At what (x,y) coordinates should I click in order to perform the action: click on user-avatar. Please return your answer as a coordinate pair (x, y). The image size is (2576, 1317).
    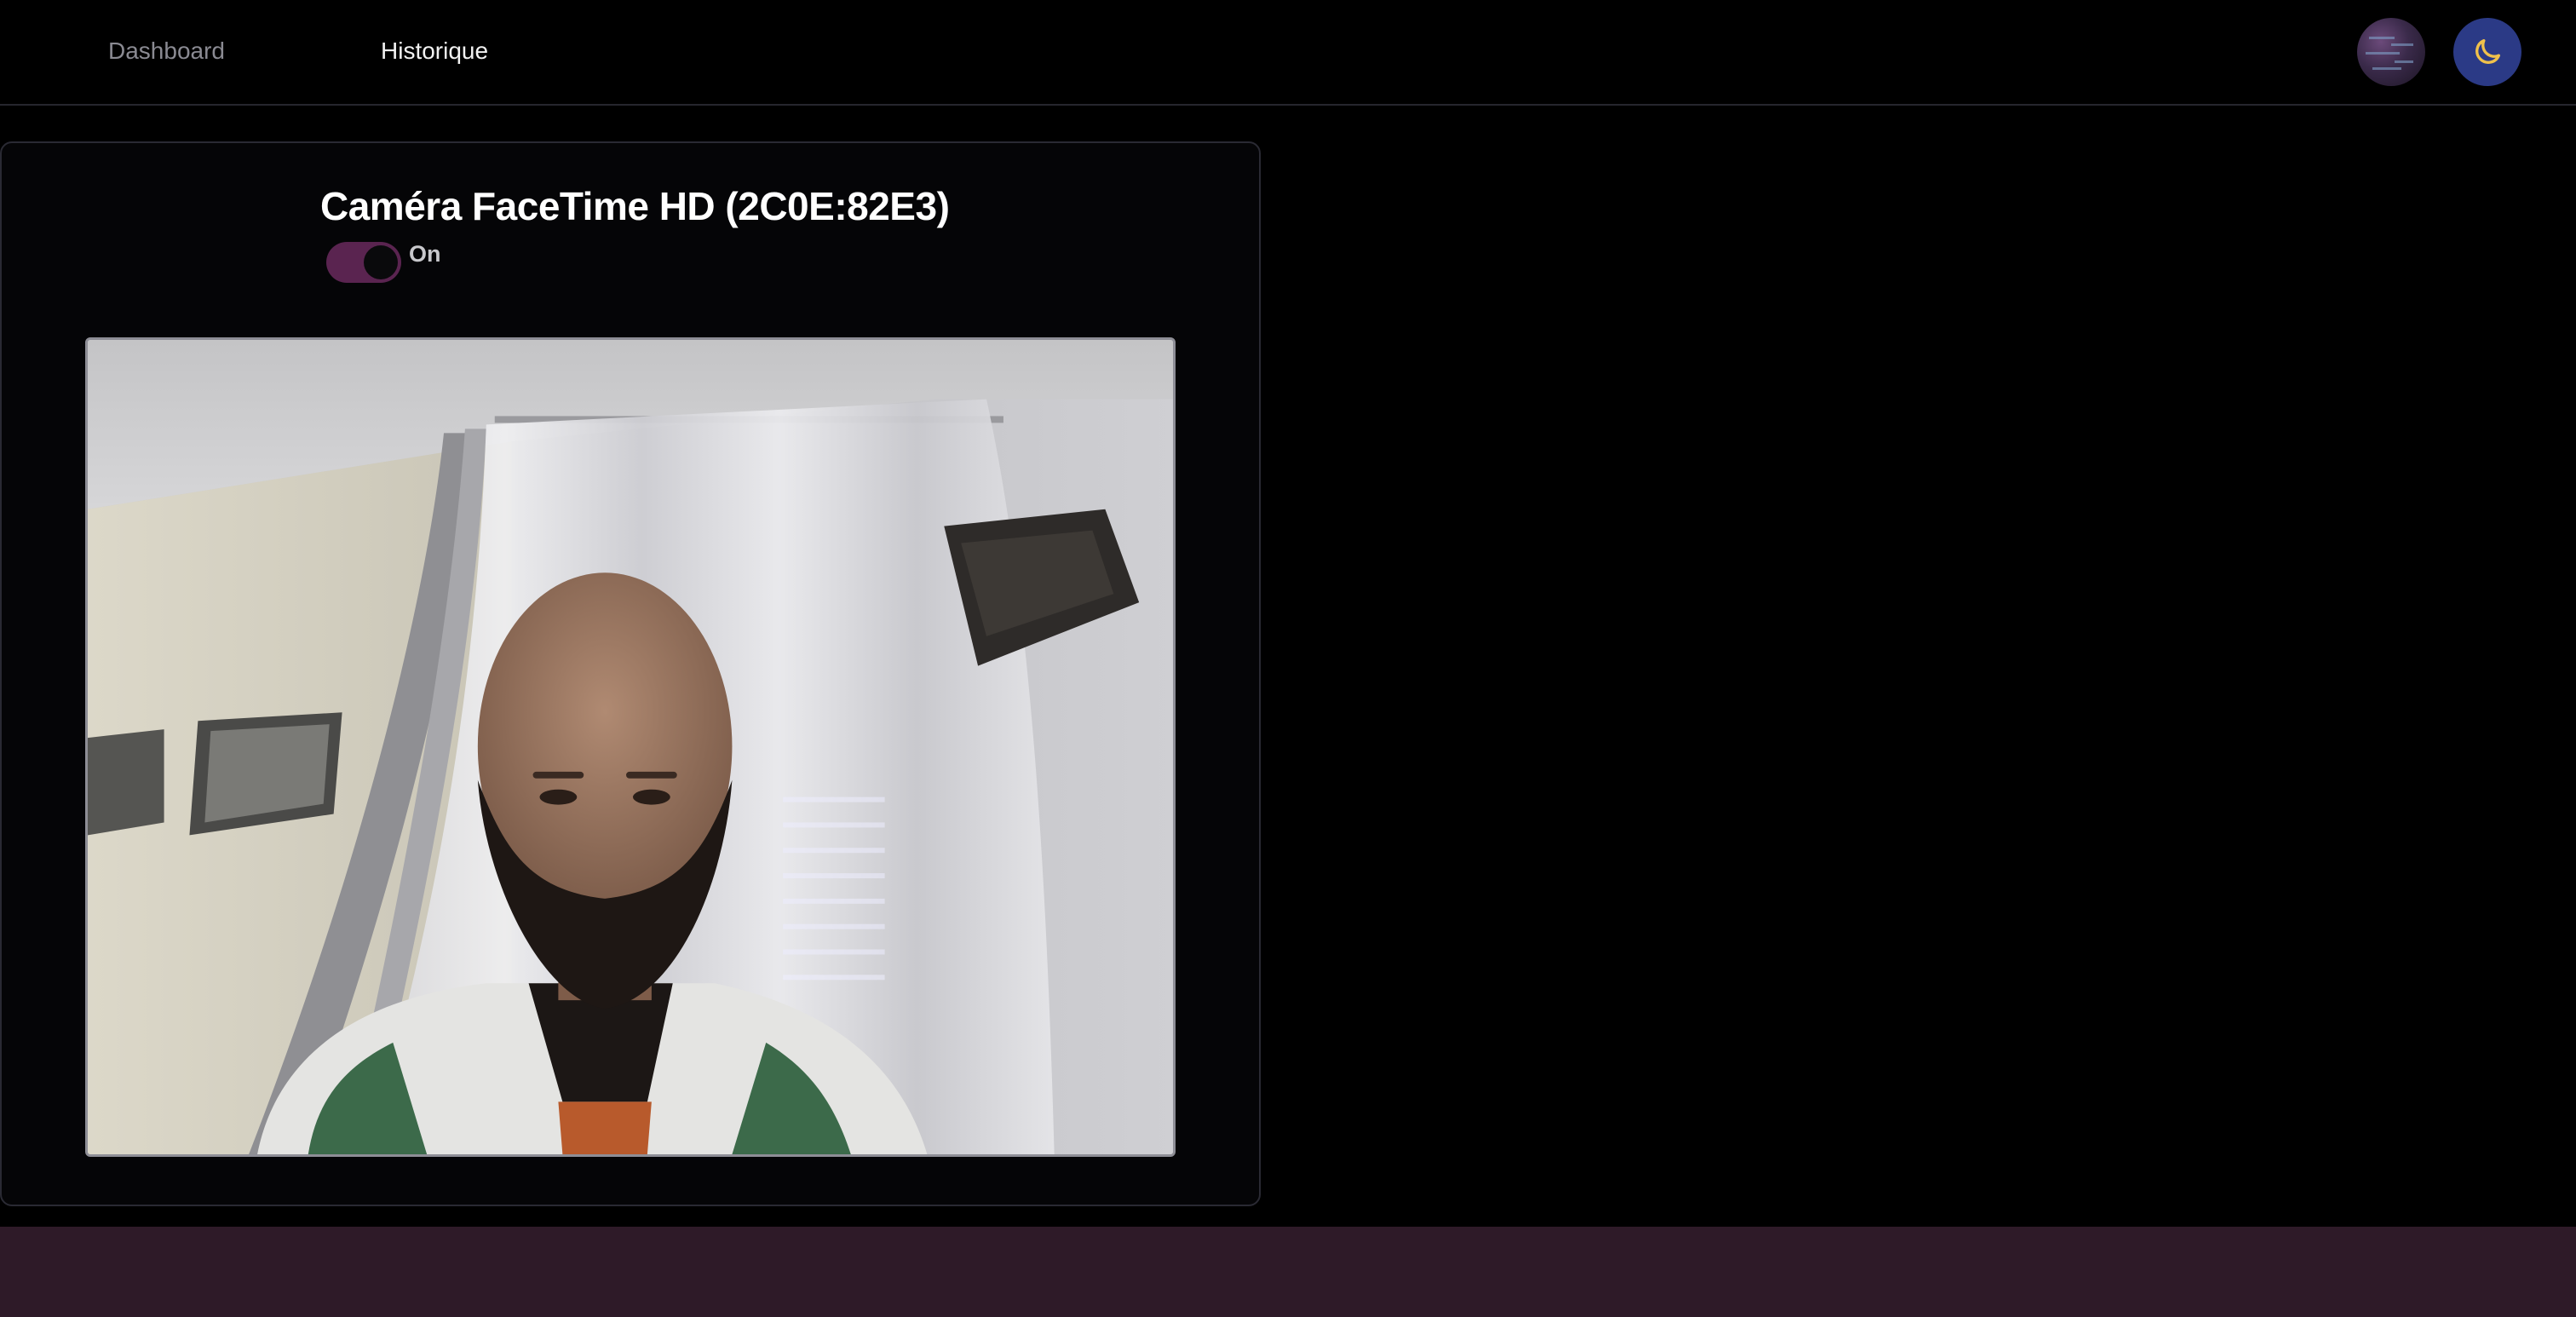
    Looking at the image, I should click on (2391, 52).